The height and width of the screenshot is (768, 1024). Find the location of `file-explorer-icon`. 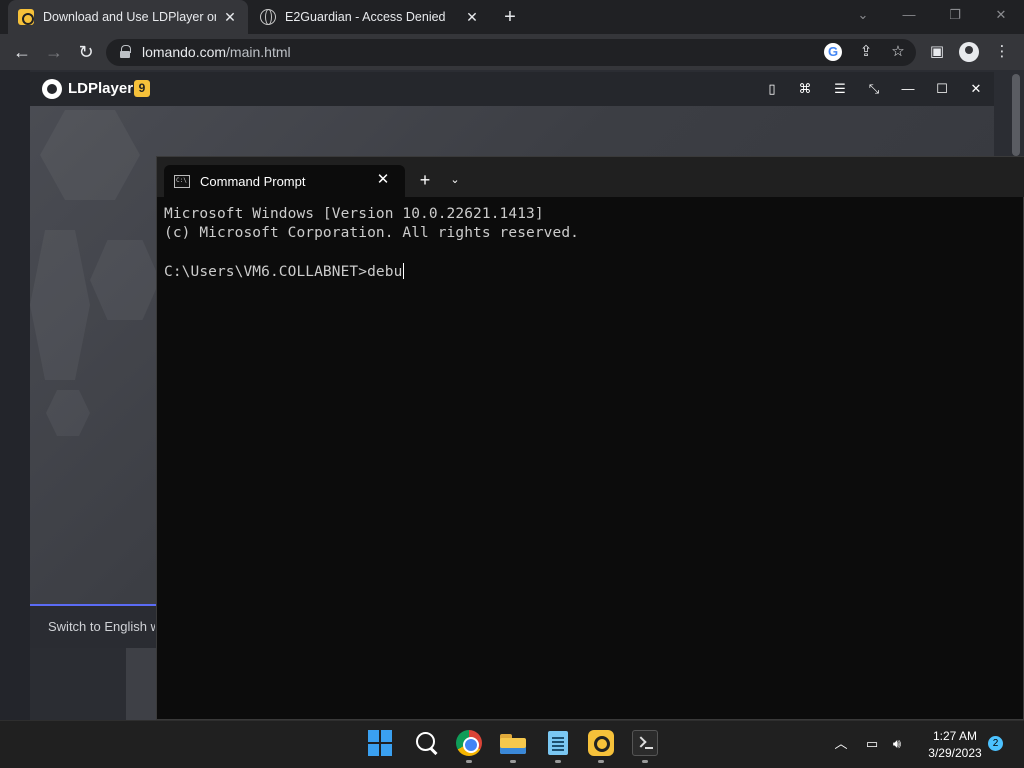

file-explorer-icon is located at coordinates (513, 743).